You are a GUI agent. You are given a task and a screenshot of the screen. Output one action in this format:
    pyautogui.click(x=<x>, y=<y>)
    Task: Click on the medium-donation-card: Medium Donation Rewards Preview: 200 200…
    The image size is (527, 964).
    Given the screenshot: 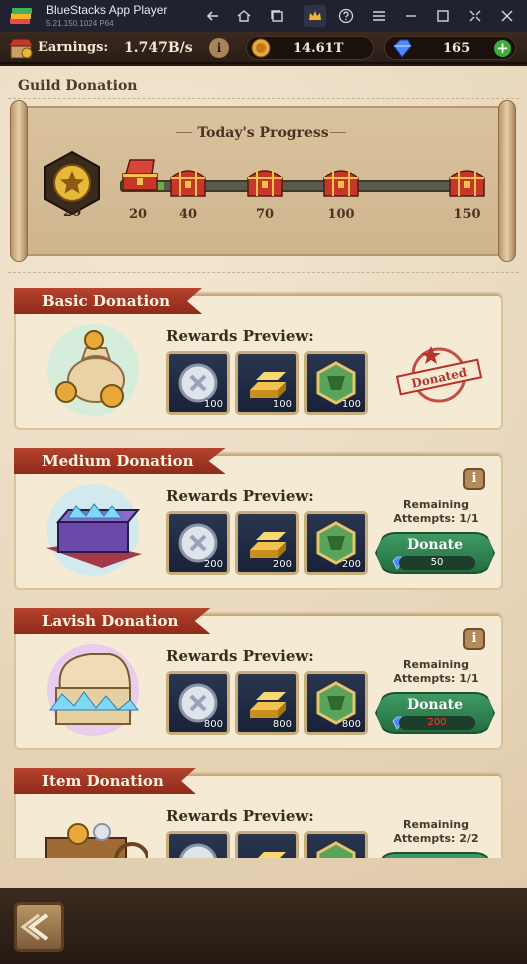 What is the action you would take?
    pyautogui.click(x=258, y=519)
    